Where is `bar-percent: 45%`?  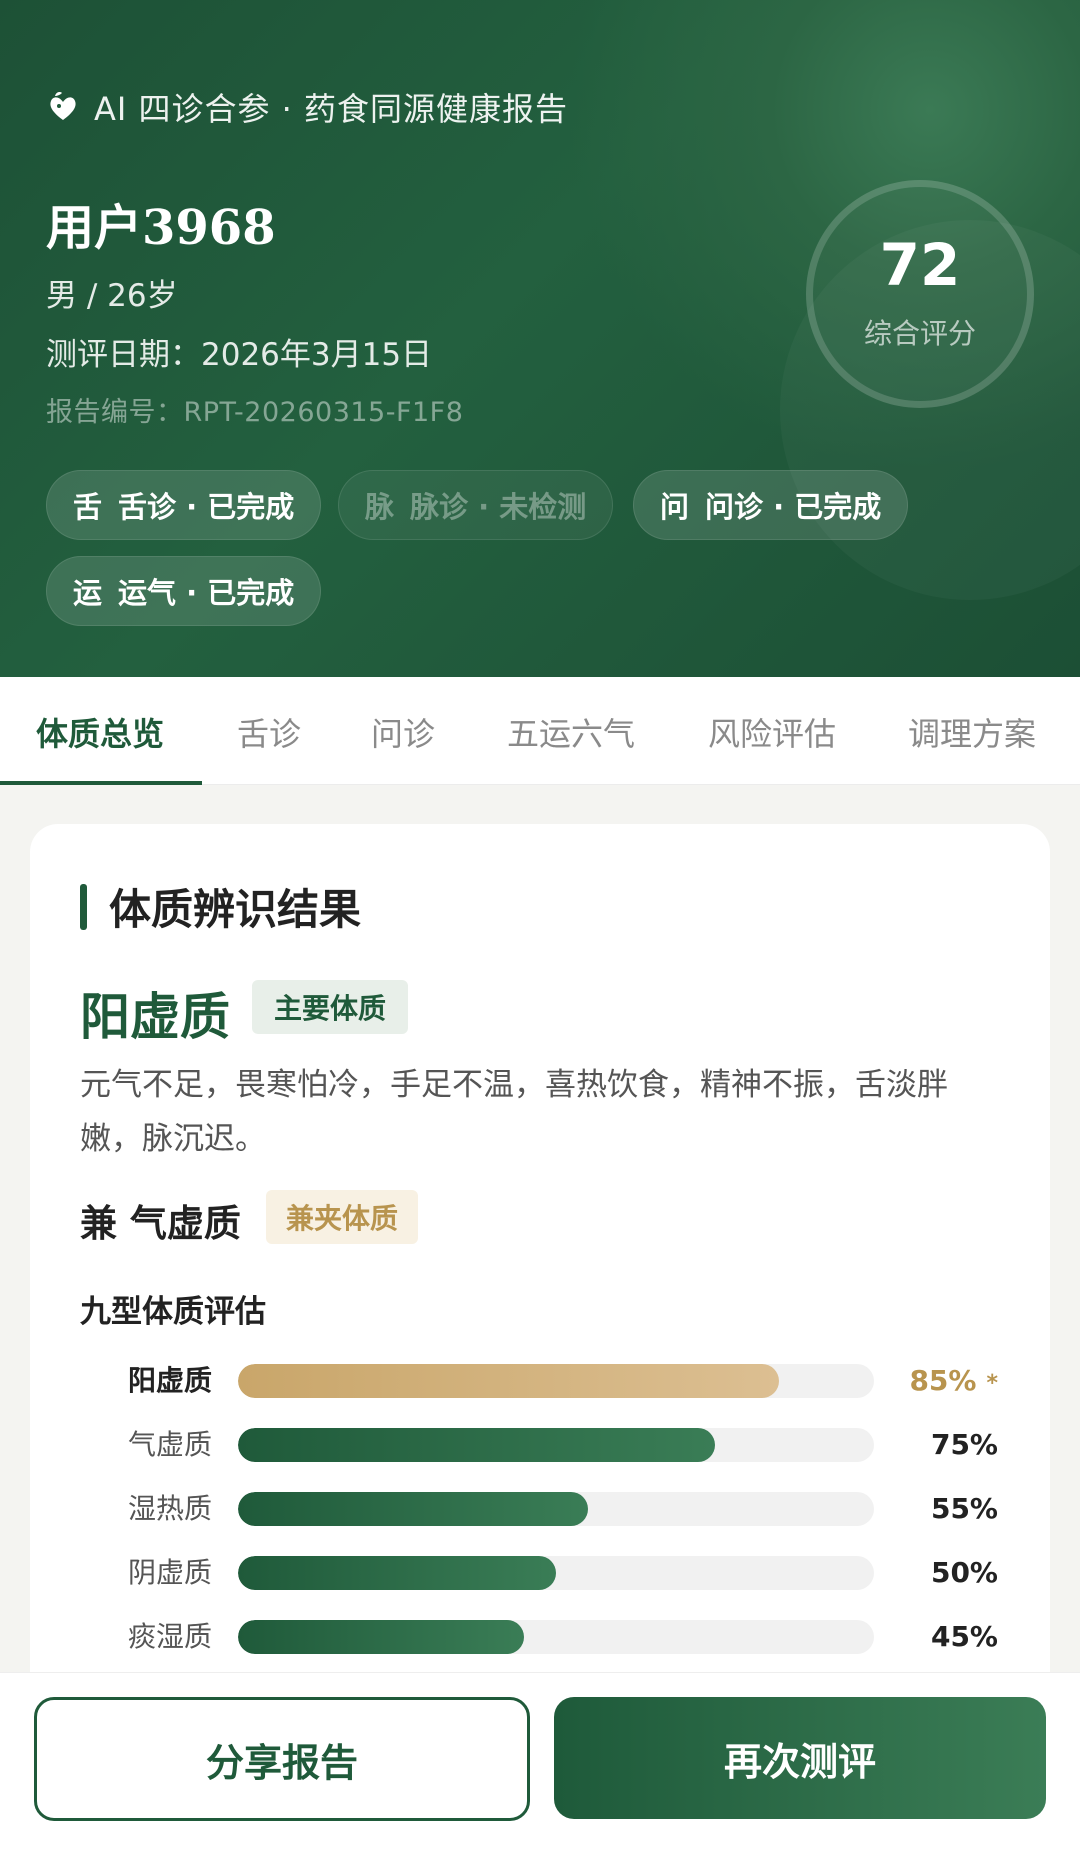 bar-percent: 45% is located at coordinates (964, 1637).